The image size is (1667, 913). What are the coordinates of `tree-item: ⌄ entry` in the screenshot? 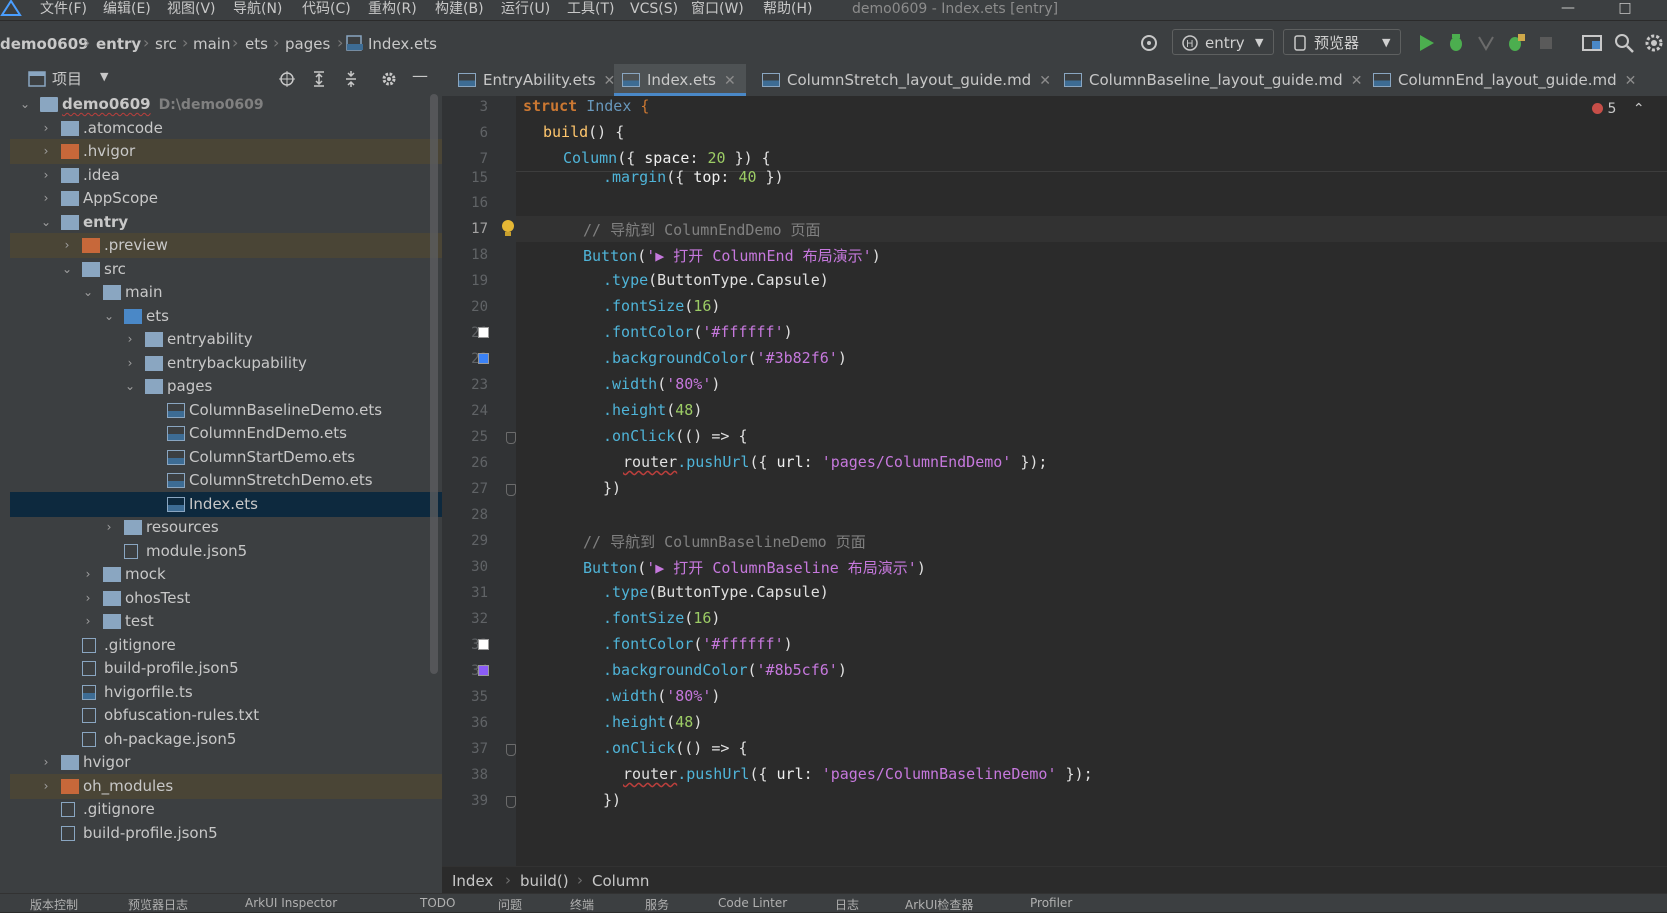 It's located at (226, 222).